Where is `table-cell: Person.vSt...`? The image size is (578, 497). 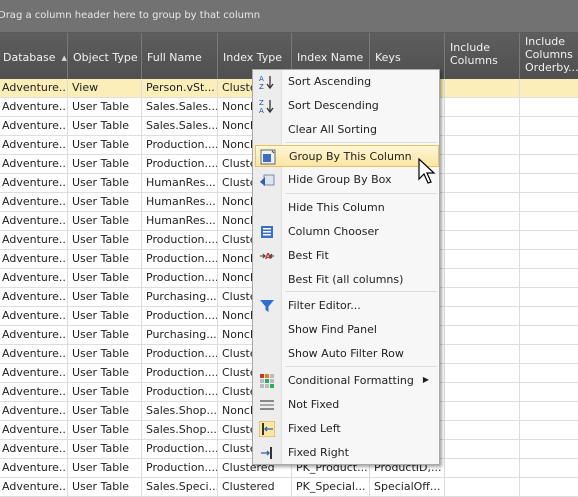
table-cell: Person.vSt... is located at coordinates (180, 88).